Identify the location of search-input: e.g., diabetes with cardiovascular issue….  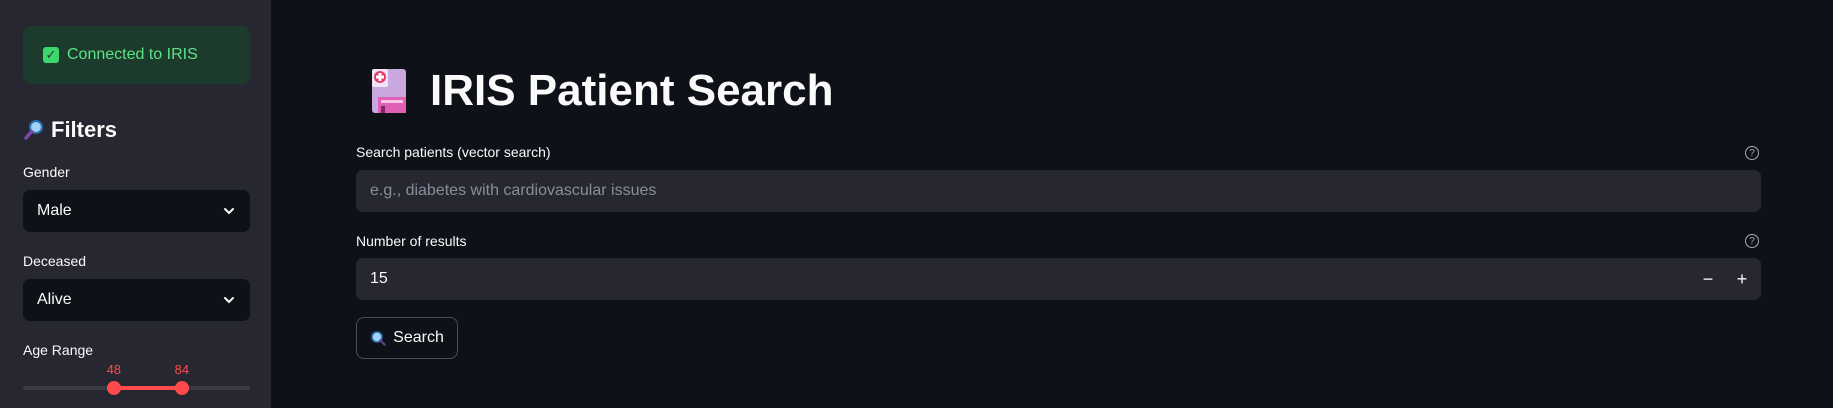
(1058, 191).